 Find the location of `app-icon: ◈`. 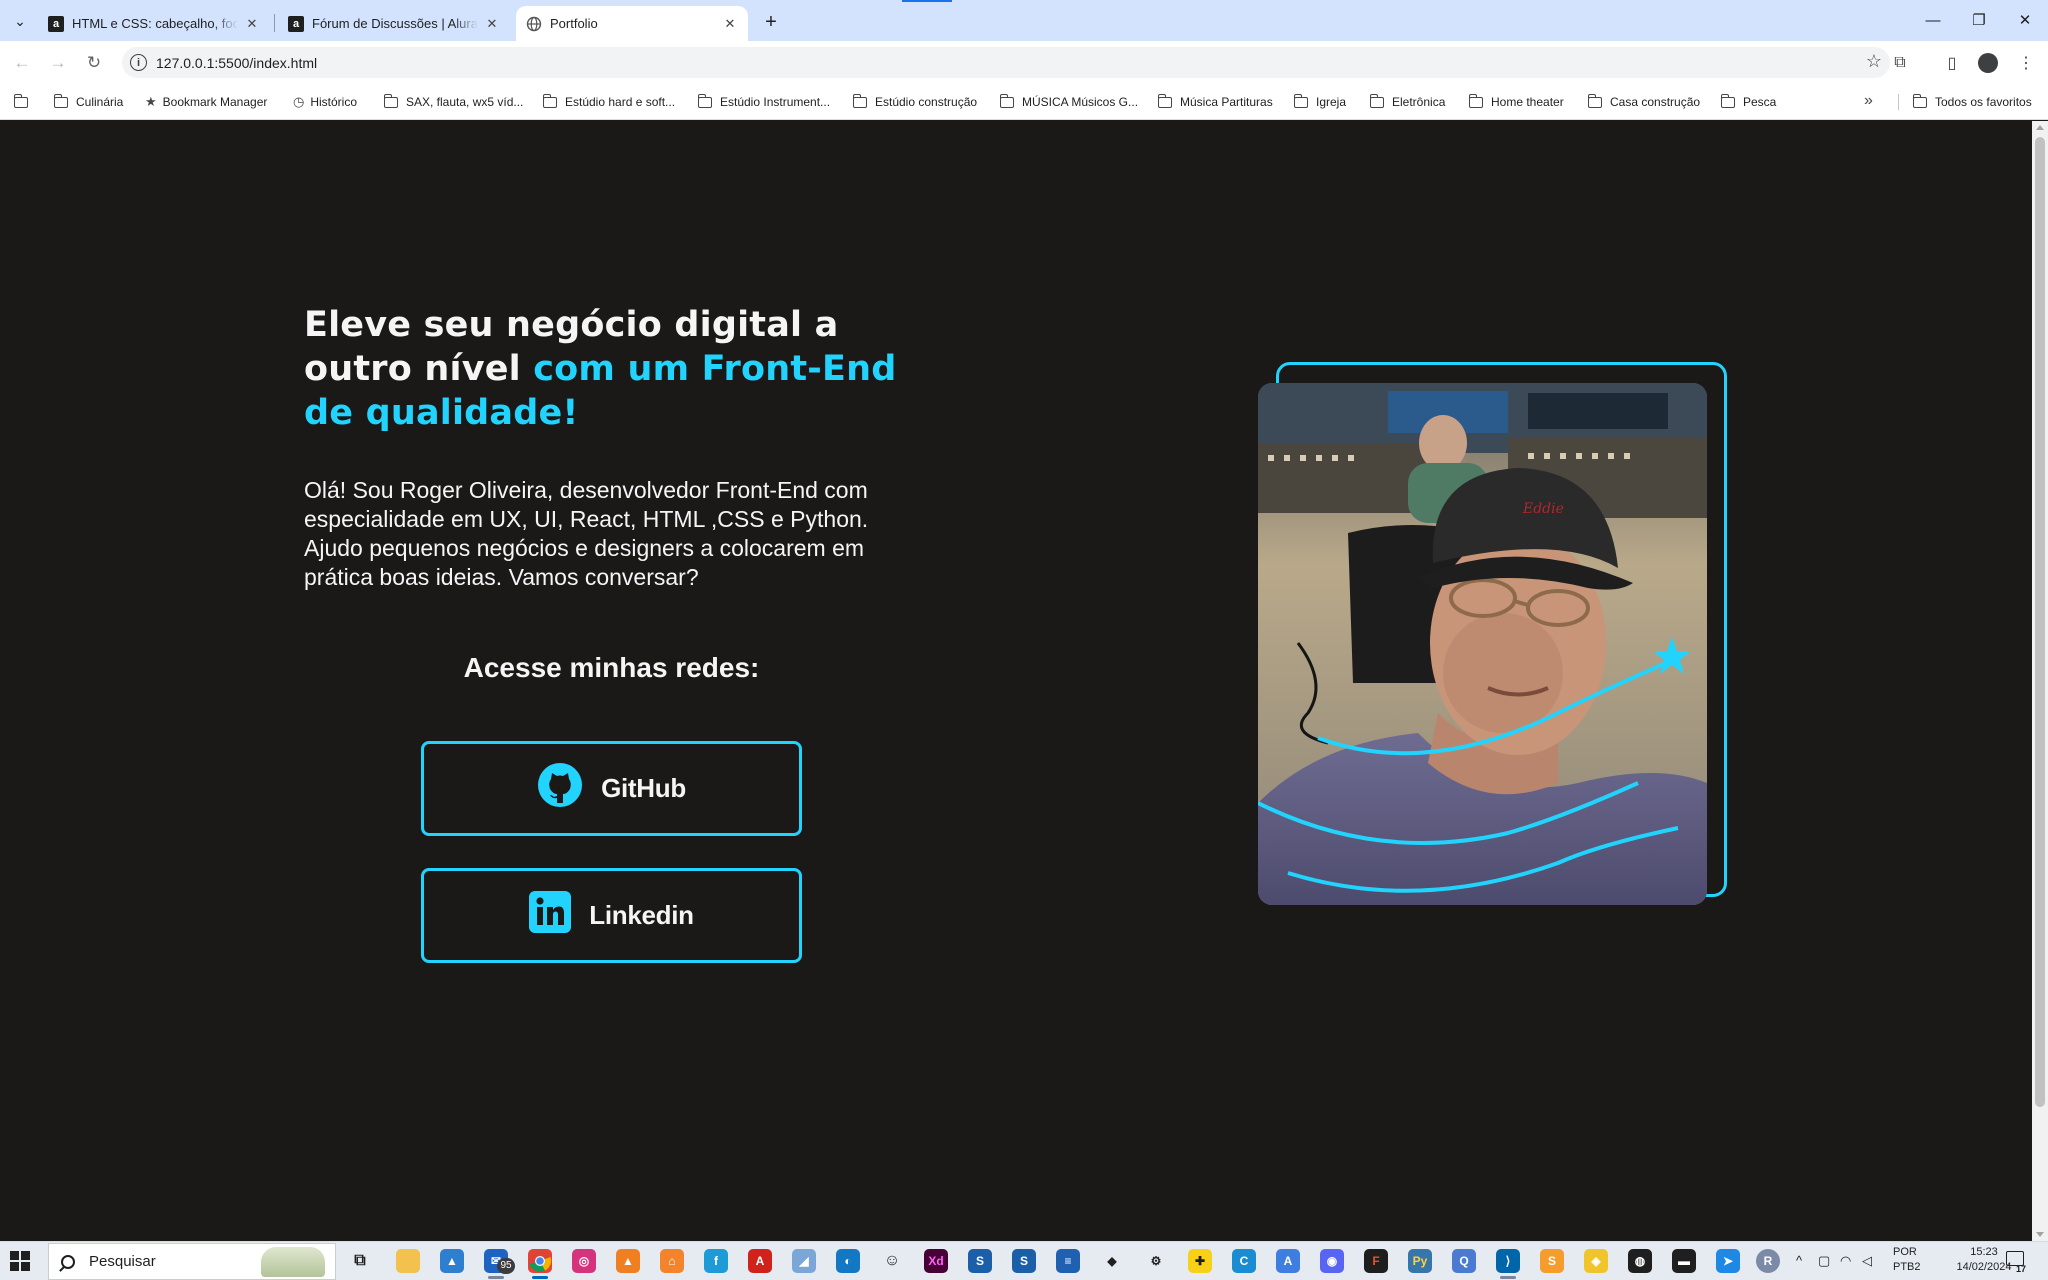

app-icon: ◈ is located at coordinates (1596, 1261).